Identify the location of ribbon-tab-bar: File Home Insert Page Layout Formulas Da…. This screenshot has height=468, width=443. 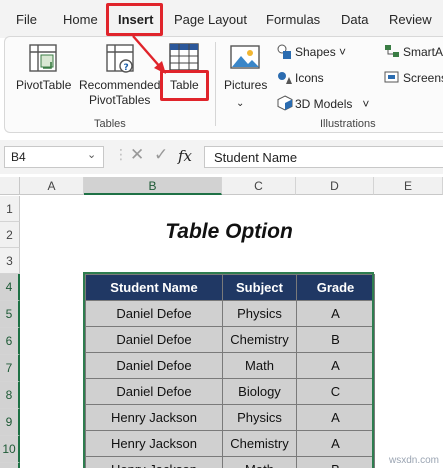
(221, 19).